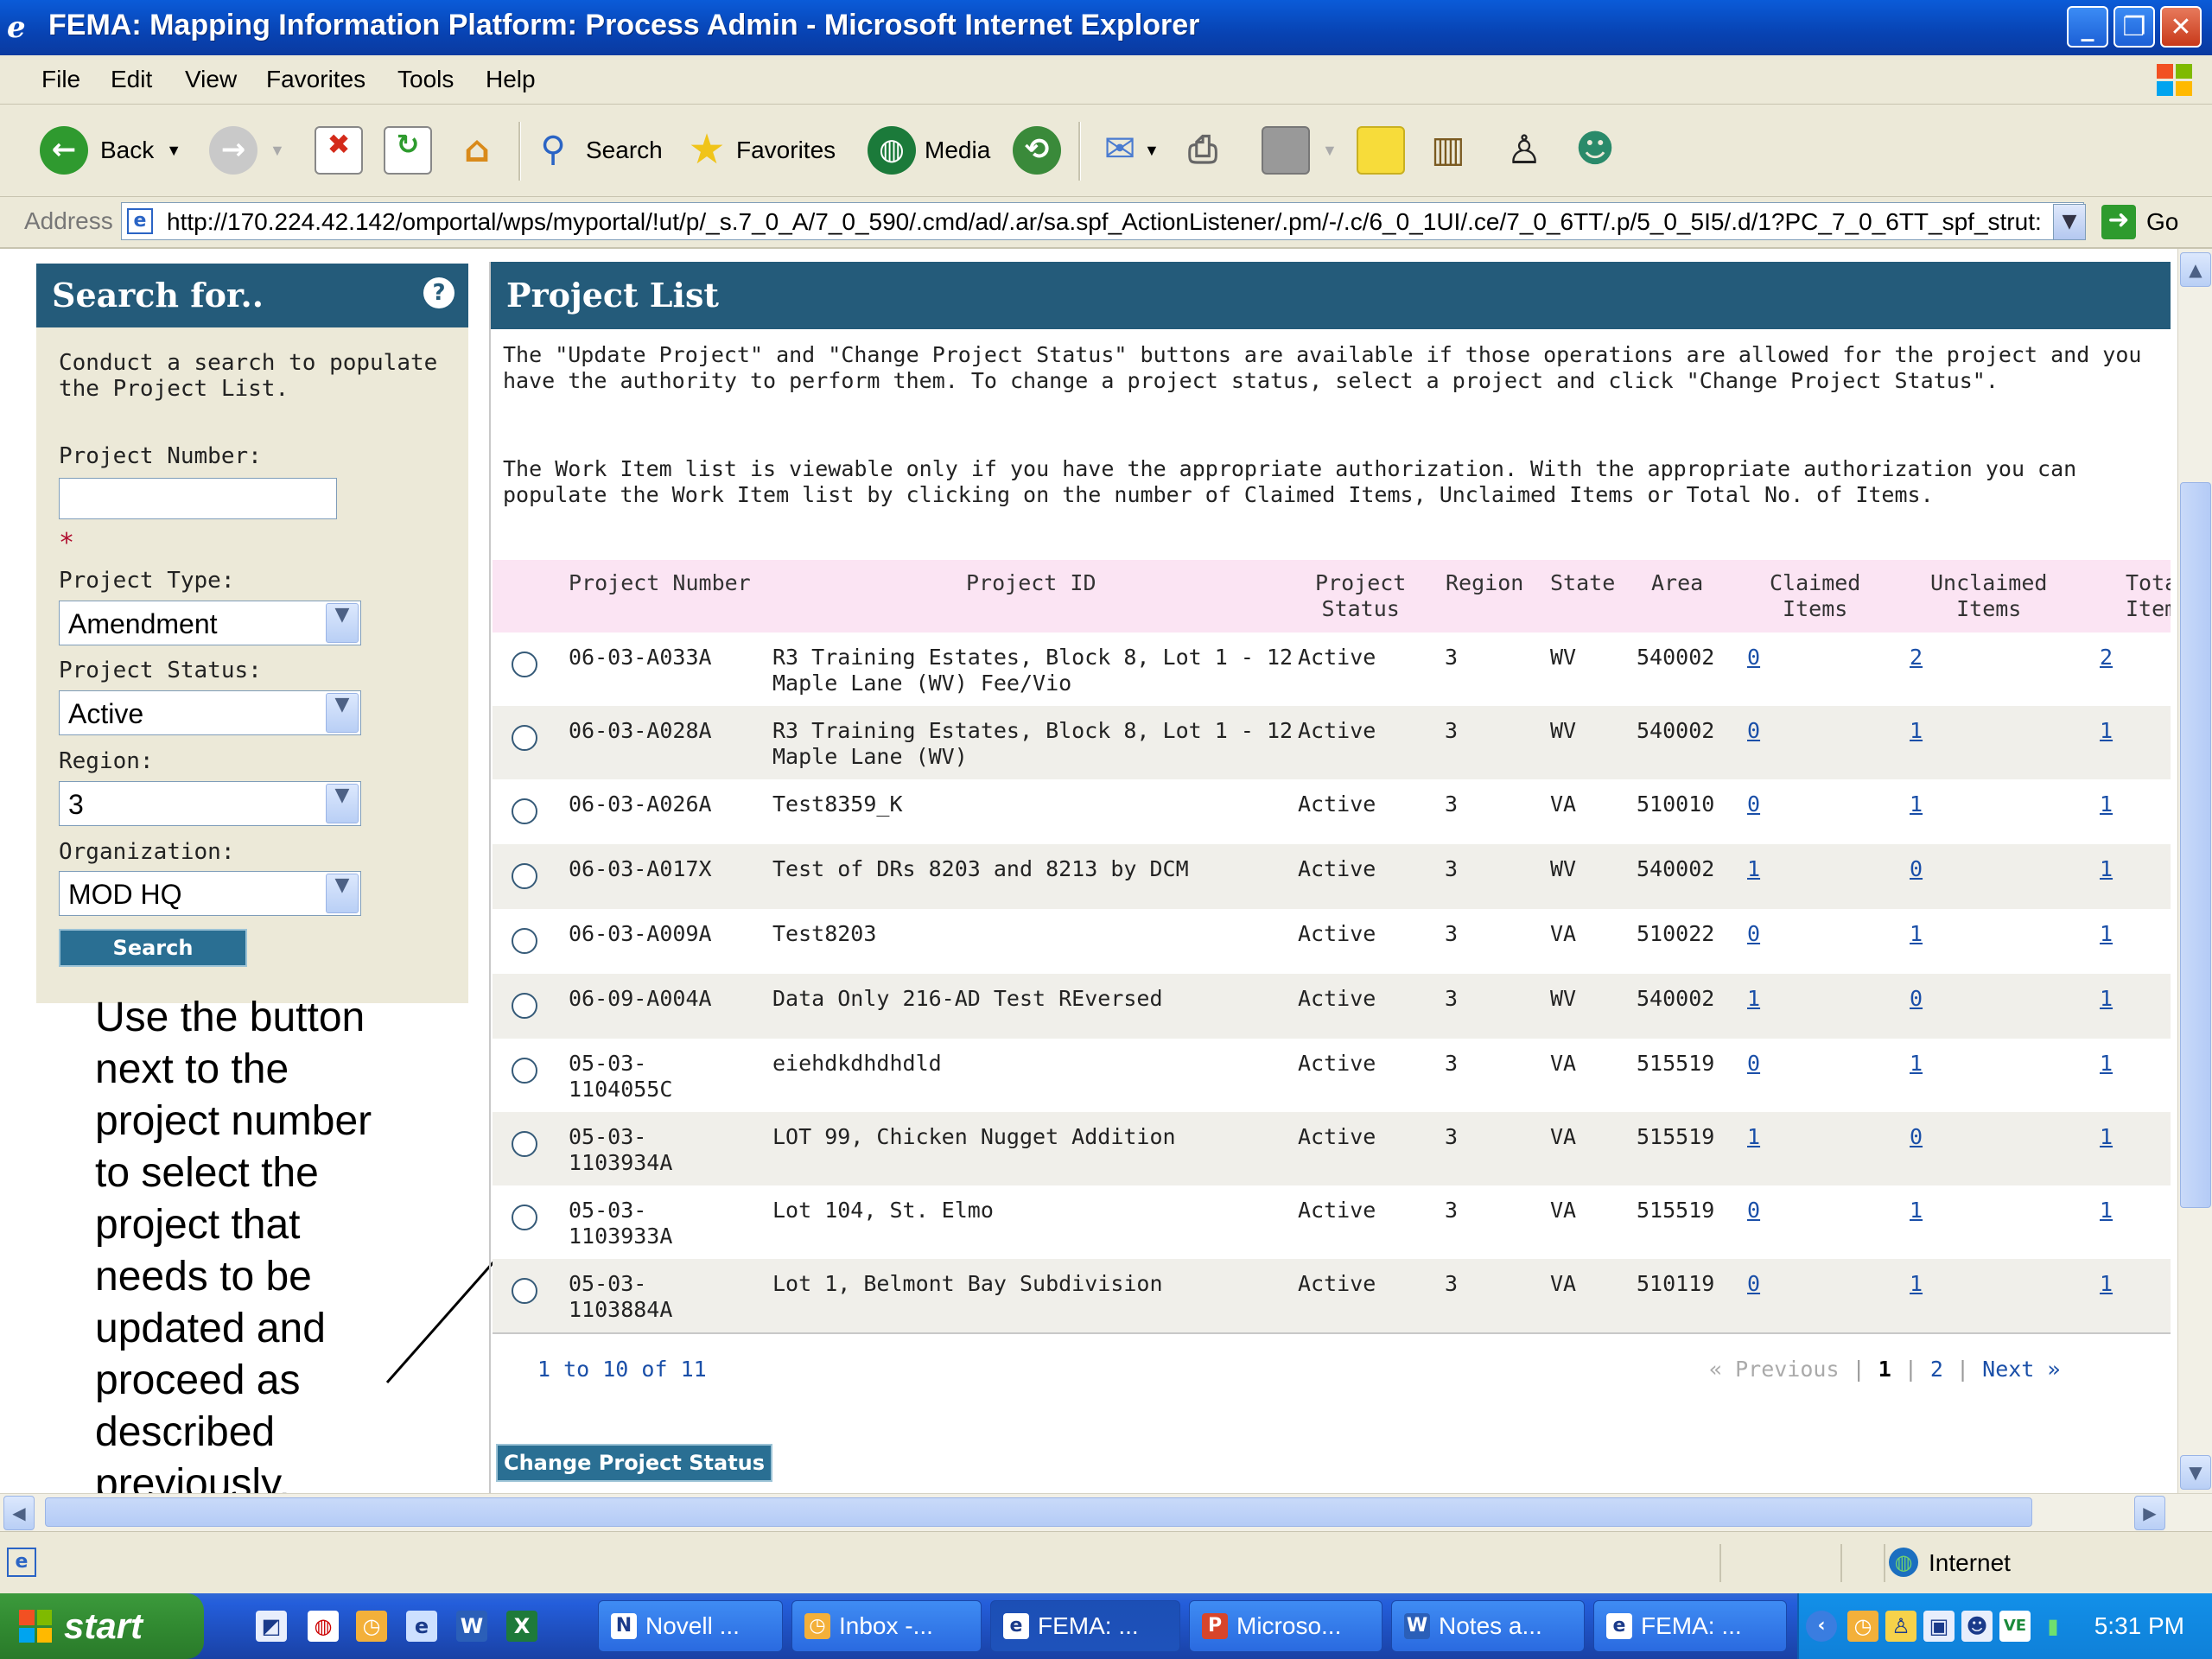 This screenshot has height=1659, width=2212. I want to click on notes-button, so click(1381, 150).